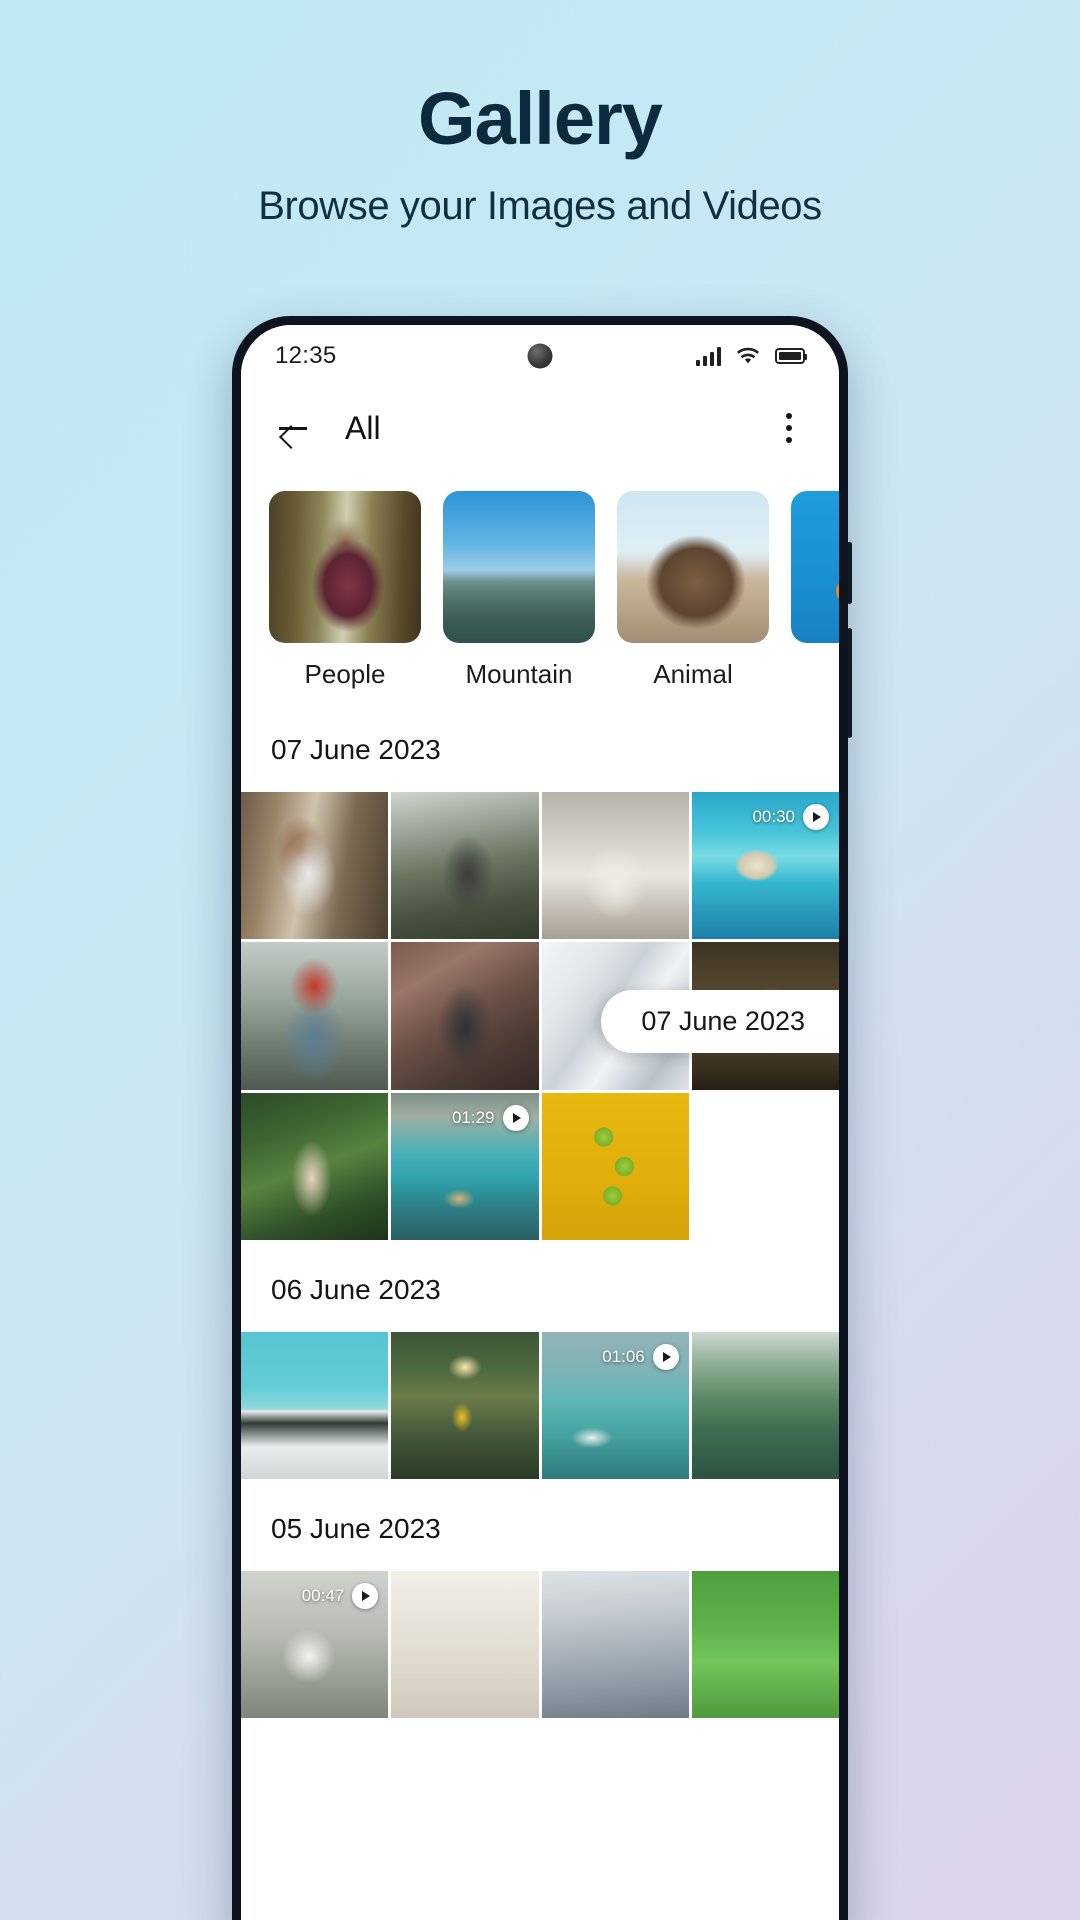 The height and width of the screenshot is (1920, 1080). Describe the element at coordinates (540, 1645) in the screenshot. I see `photo-grid: 00:47` at that location.